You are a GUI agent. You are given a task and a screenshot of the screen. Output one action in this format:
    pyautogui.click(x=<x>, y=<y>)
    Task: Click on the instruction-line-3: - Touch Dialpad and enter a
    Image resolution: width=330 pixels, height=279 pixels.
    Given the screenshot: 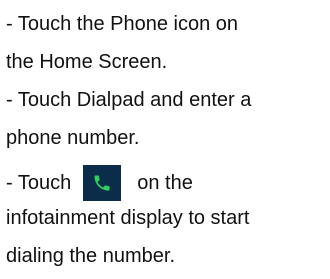 What is the action you would take?
    pyautogui.click(x=129, y=100)
    